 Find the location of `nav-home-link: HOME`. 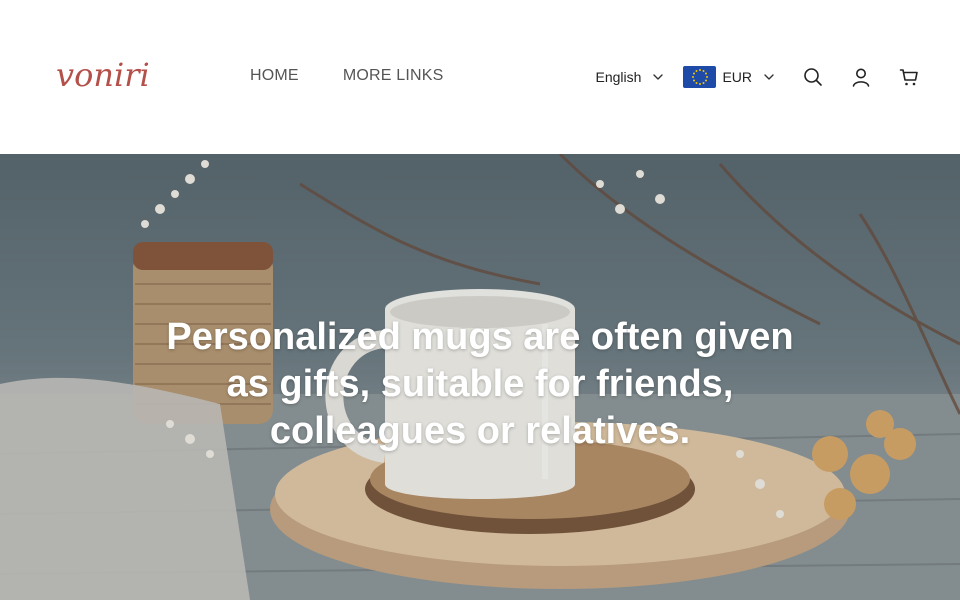

nav-home-link: HOME is located at coordinates (274, 76).